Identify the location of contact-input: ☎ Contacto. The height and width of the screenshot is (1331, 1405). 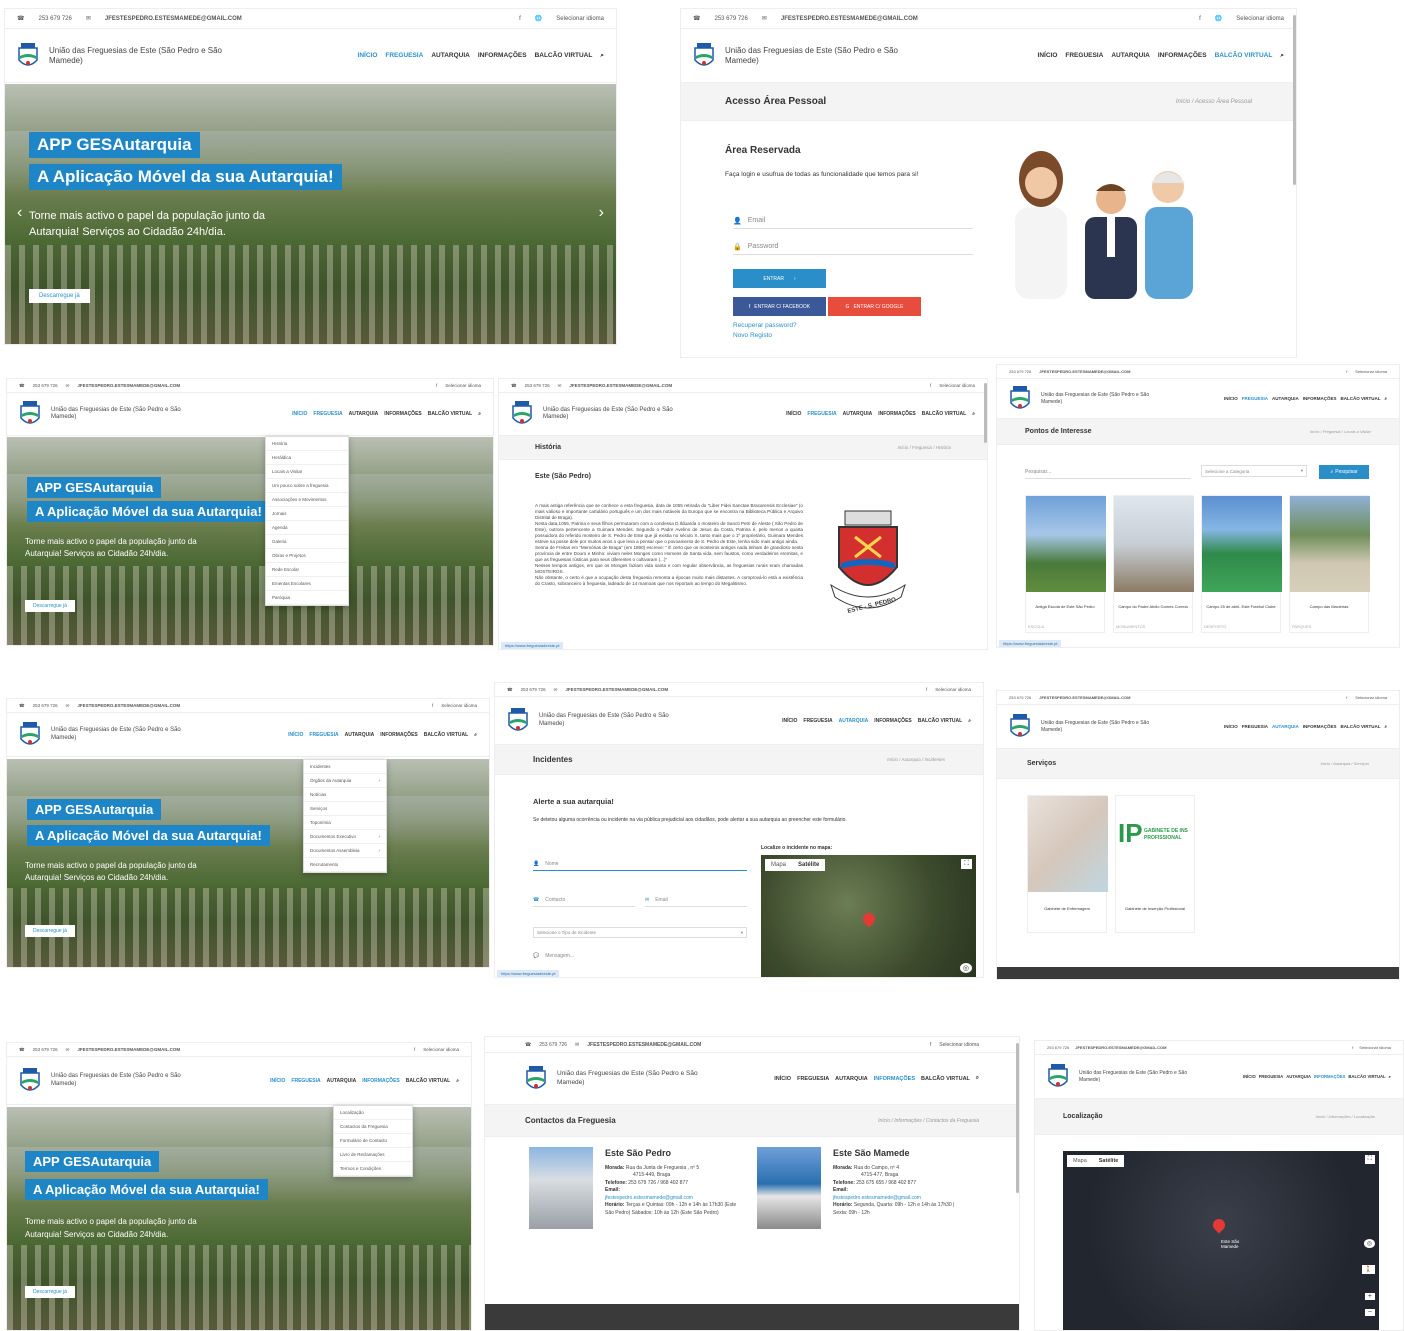
(584, 900).